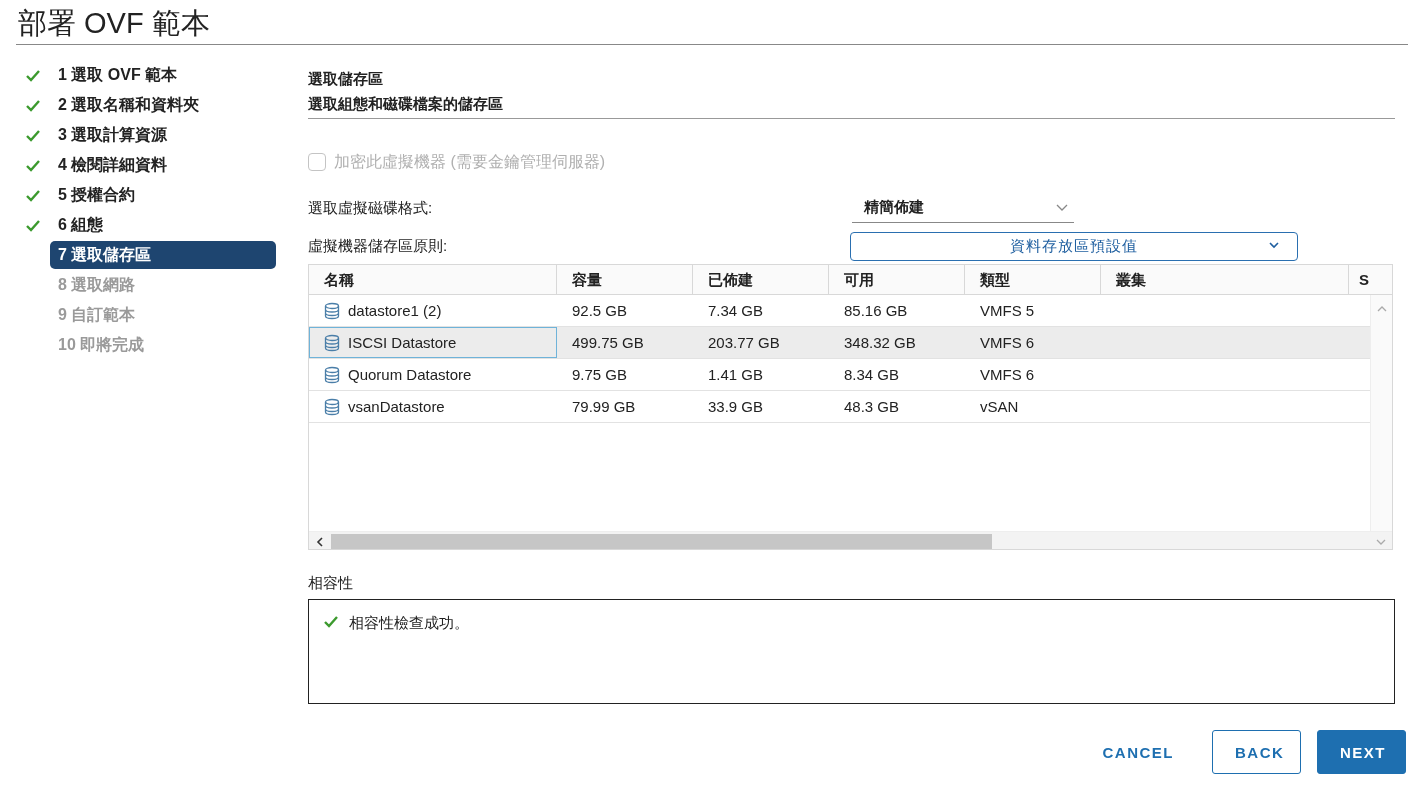 This screenshot has height=791, width=1417. Describe the element at coordinates (872, 375) in the screenshot. I see `table-cell-text: 8.34 GB` at that location.